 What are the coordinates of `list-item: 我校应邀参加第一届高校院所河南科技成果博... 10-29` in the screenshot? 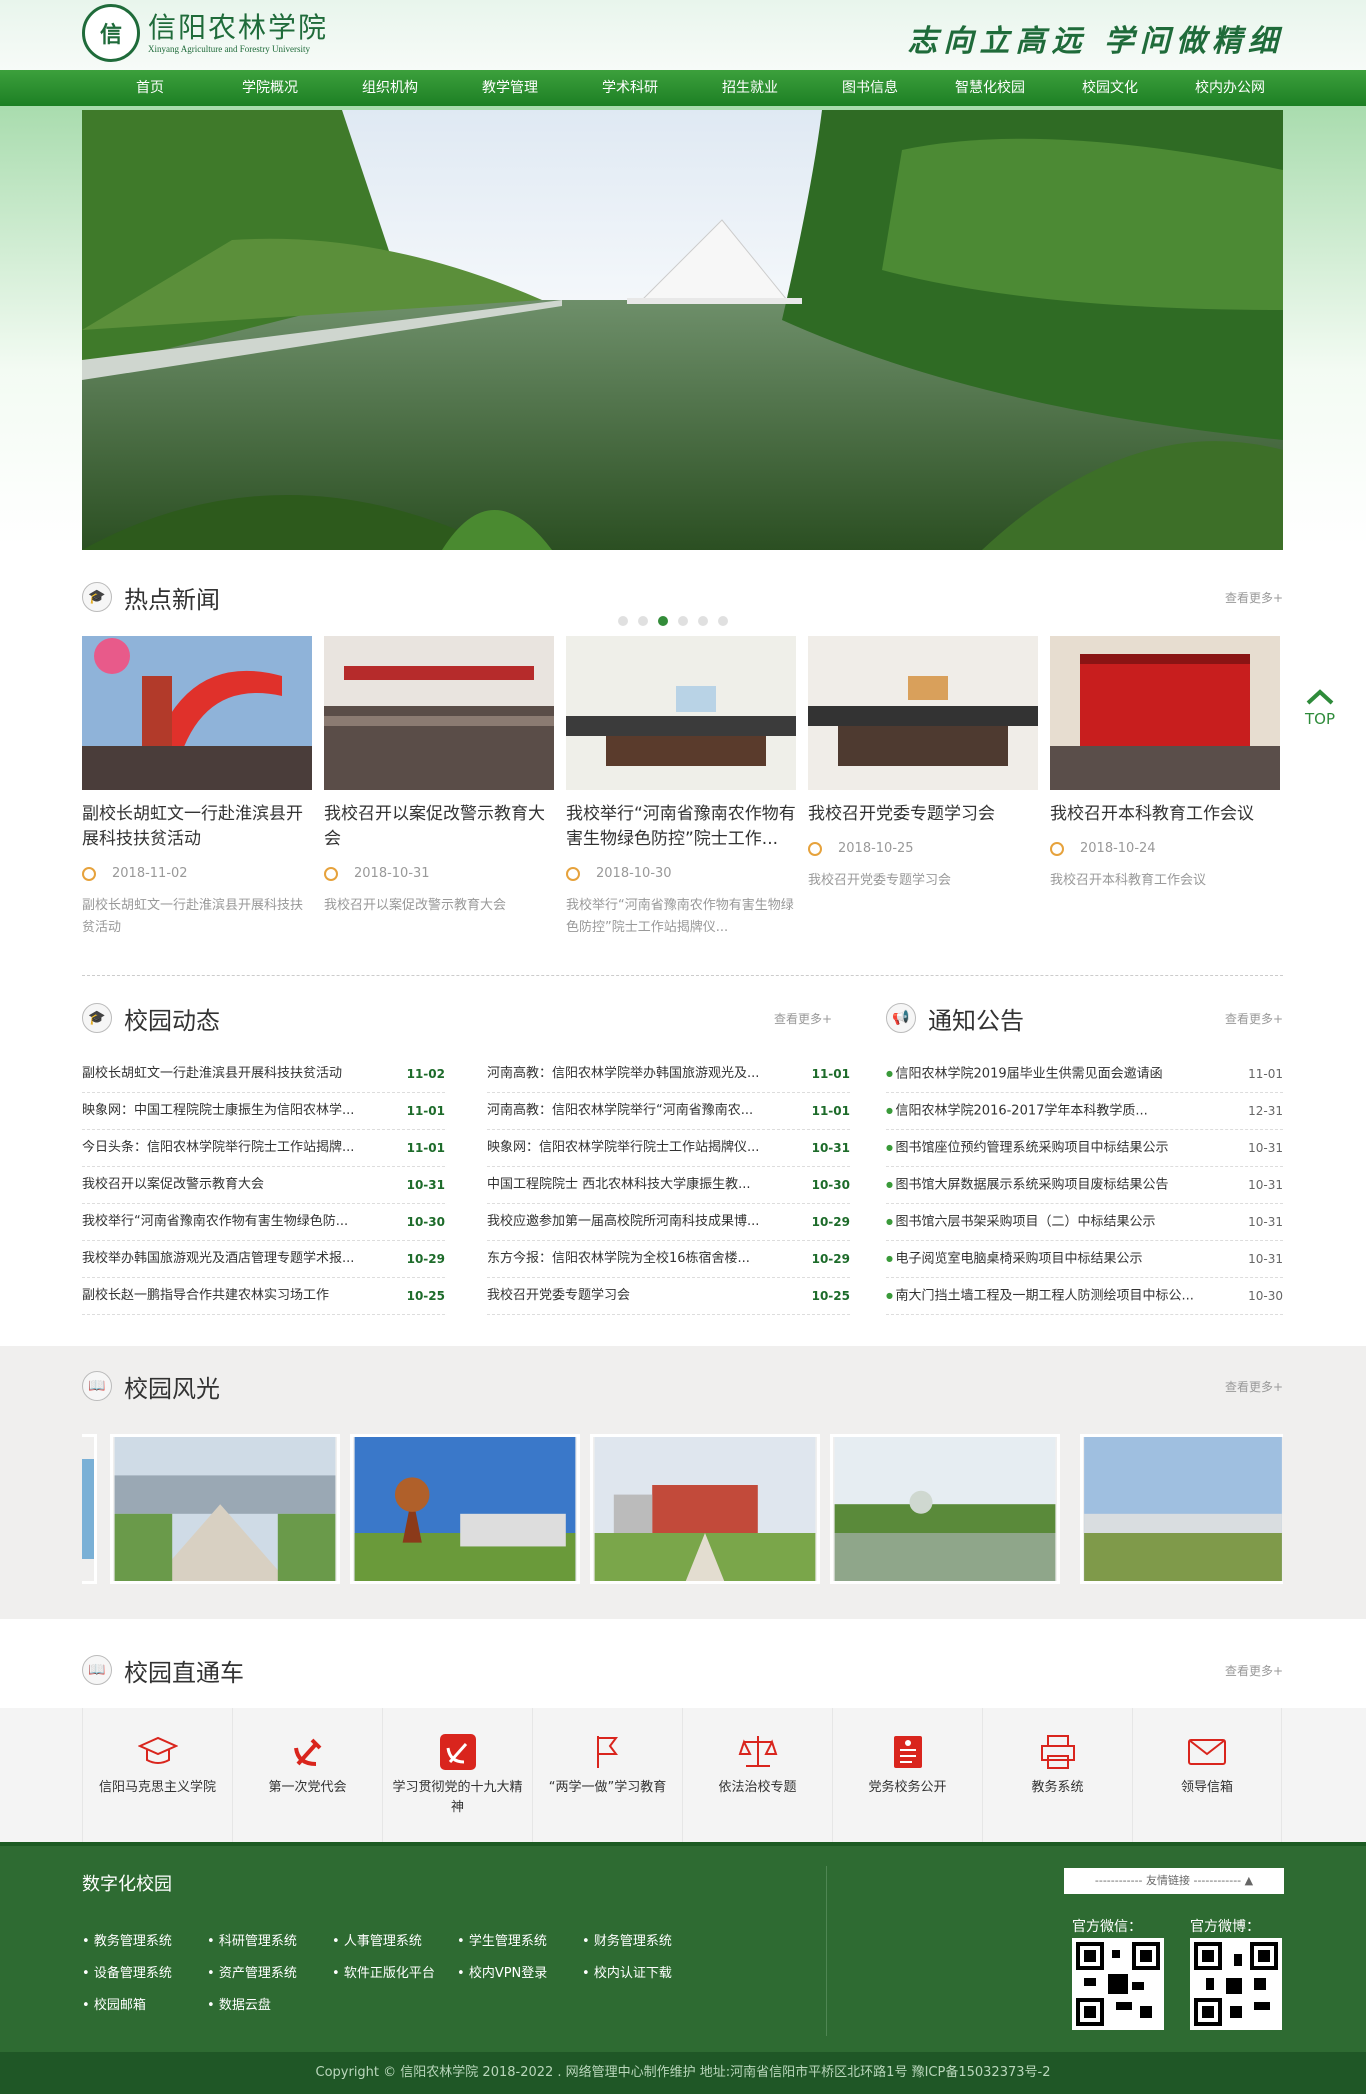 It's located at (668, 1222).